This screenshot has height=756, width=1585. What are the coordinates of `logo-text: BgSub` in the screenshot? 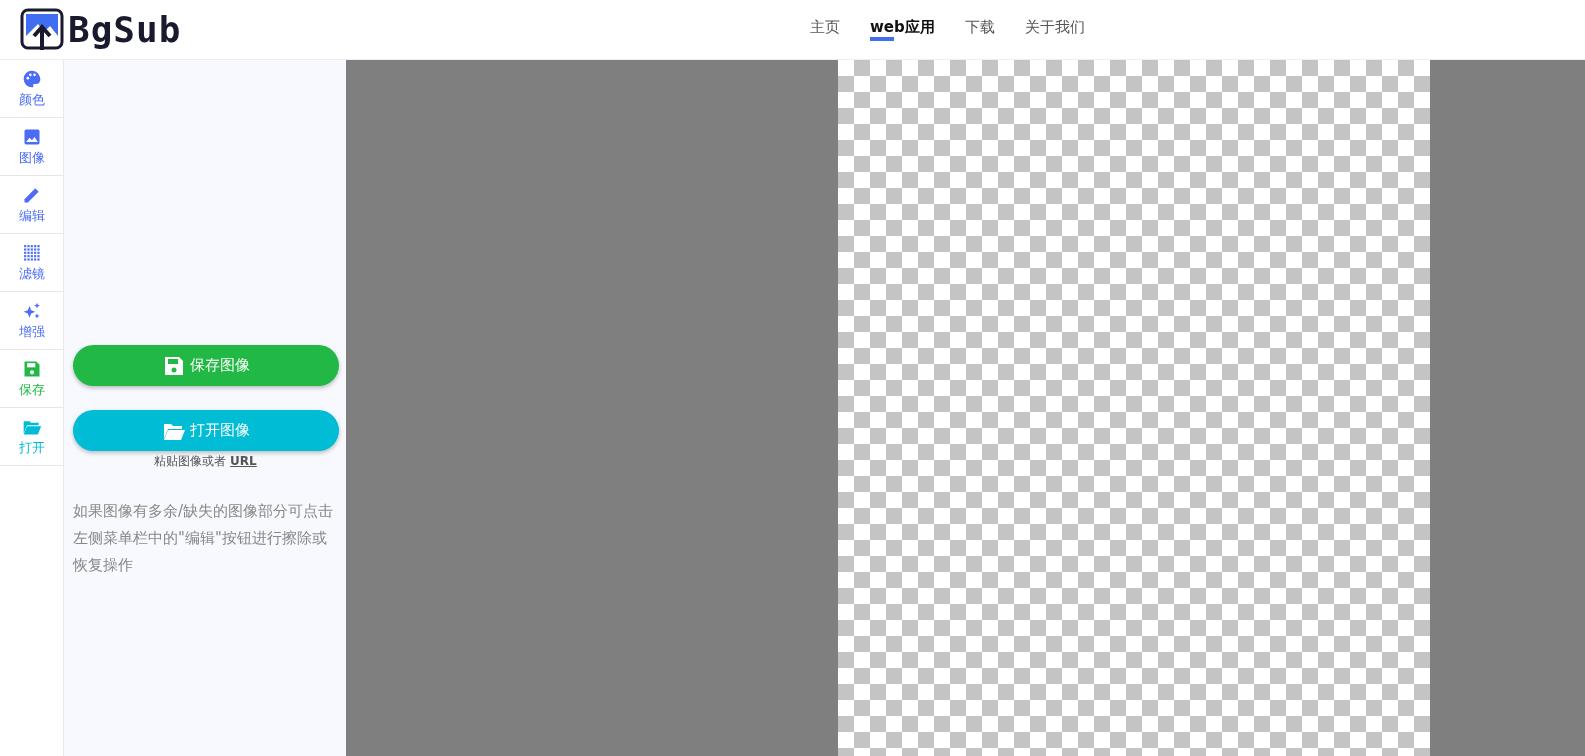 It's located at (125, 29).